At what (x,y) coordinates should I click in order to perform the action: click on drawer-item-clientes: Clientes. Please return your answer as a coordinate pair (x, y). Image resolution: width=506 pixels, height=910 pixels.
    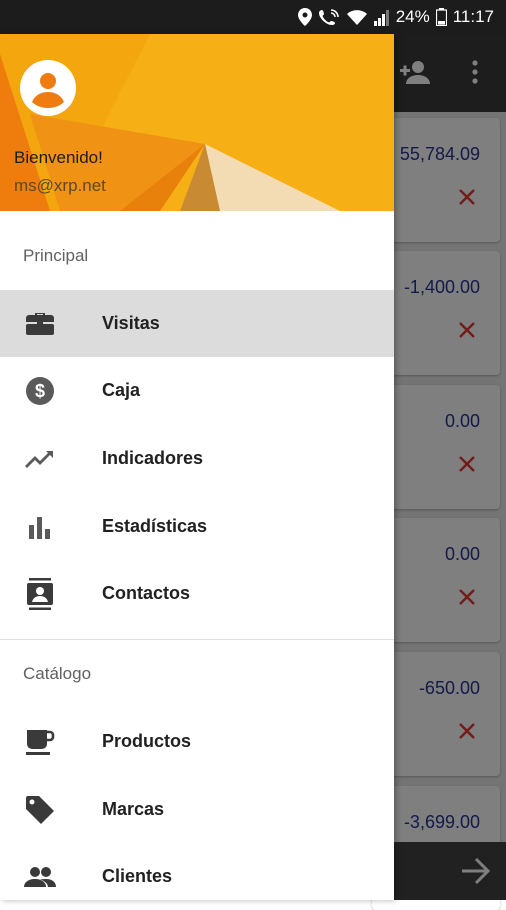
    Looking at the image, I should click on (197, 871).